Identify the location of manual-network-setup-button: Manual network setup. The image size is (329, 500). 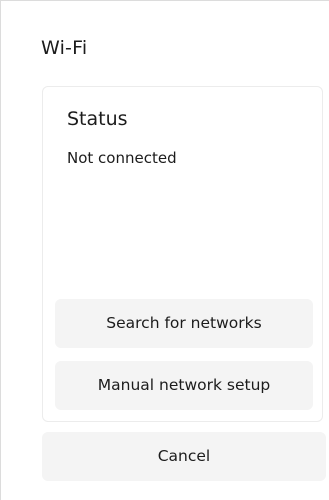
(184, 385).